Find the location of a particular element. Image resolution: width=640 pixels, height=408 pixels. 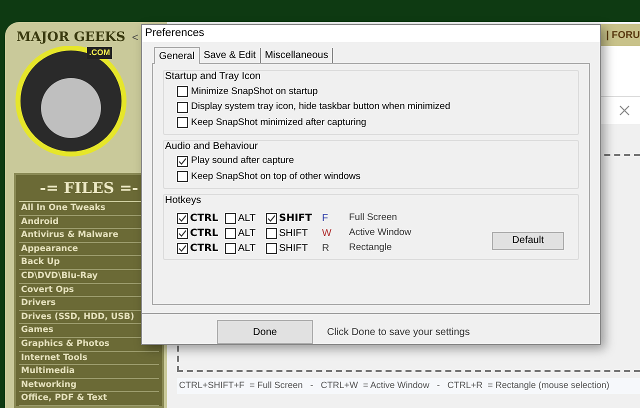

tab: General is located at coordinates (177, 55).